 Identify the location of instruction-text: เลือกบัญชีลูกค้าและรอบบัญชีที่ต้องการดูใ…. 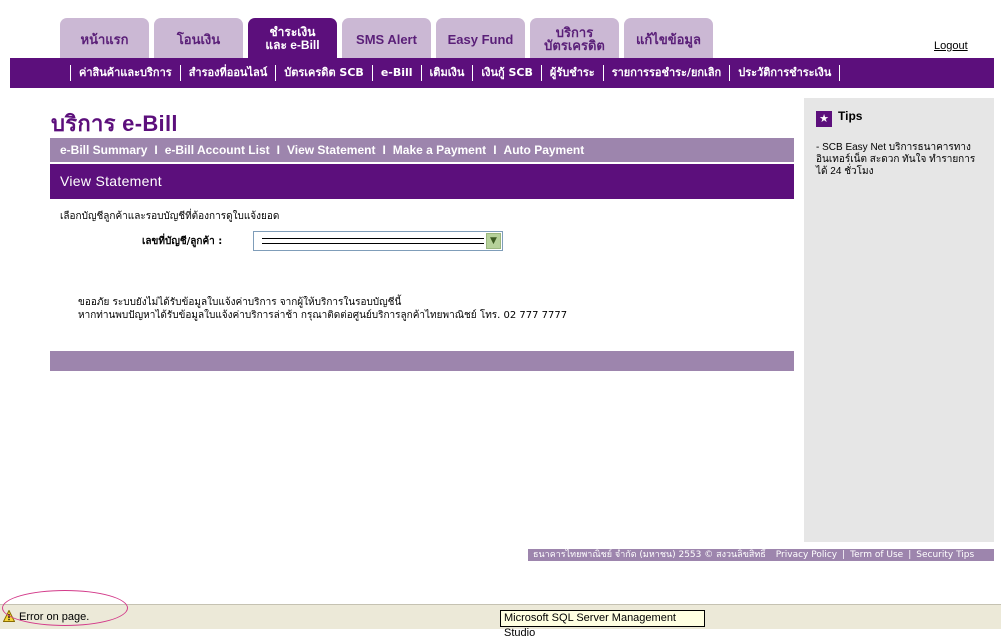
(170, 216).